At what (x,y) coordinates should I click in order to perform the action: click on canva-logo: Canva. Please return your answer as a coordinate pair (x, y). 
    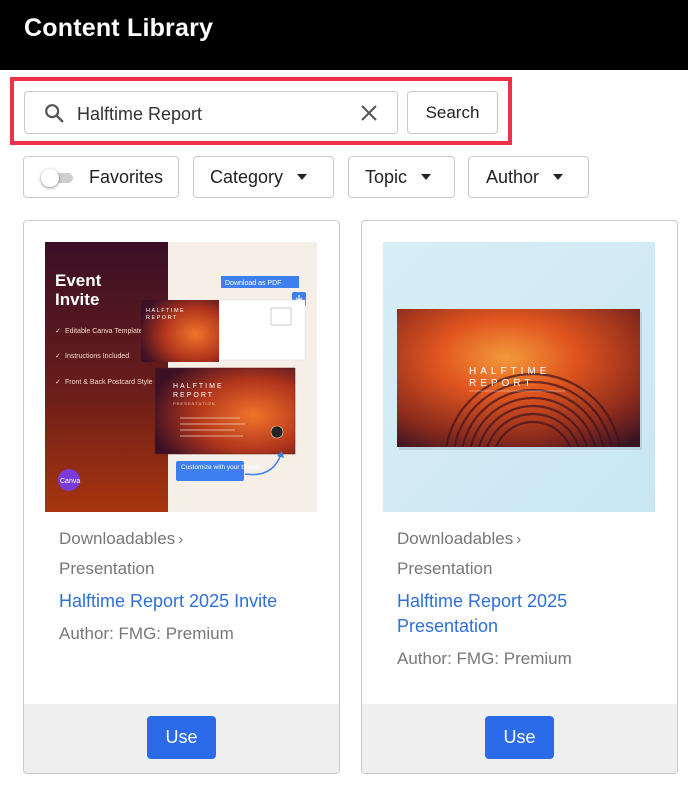
    Looking at the image, I should click on (70, 481).